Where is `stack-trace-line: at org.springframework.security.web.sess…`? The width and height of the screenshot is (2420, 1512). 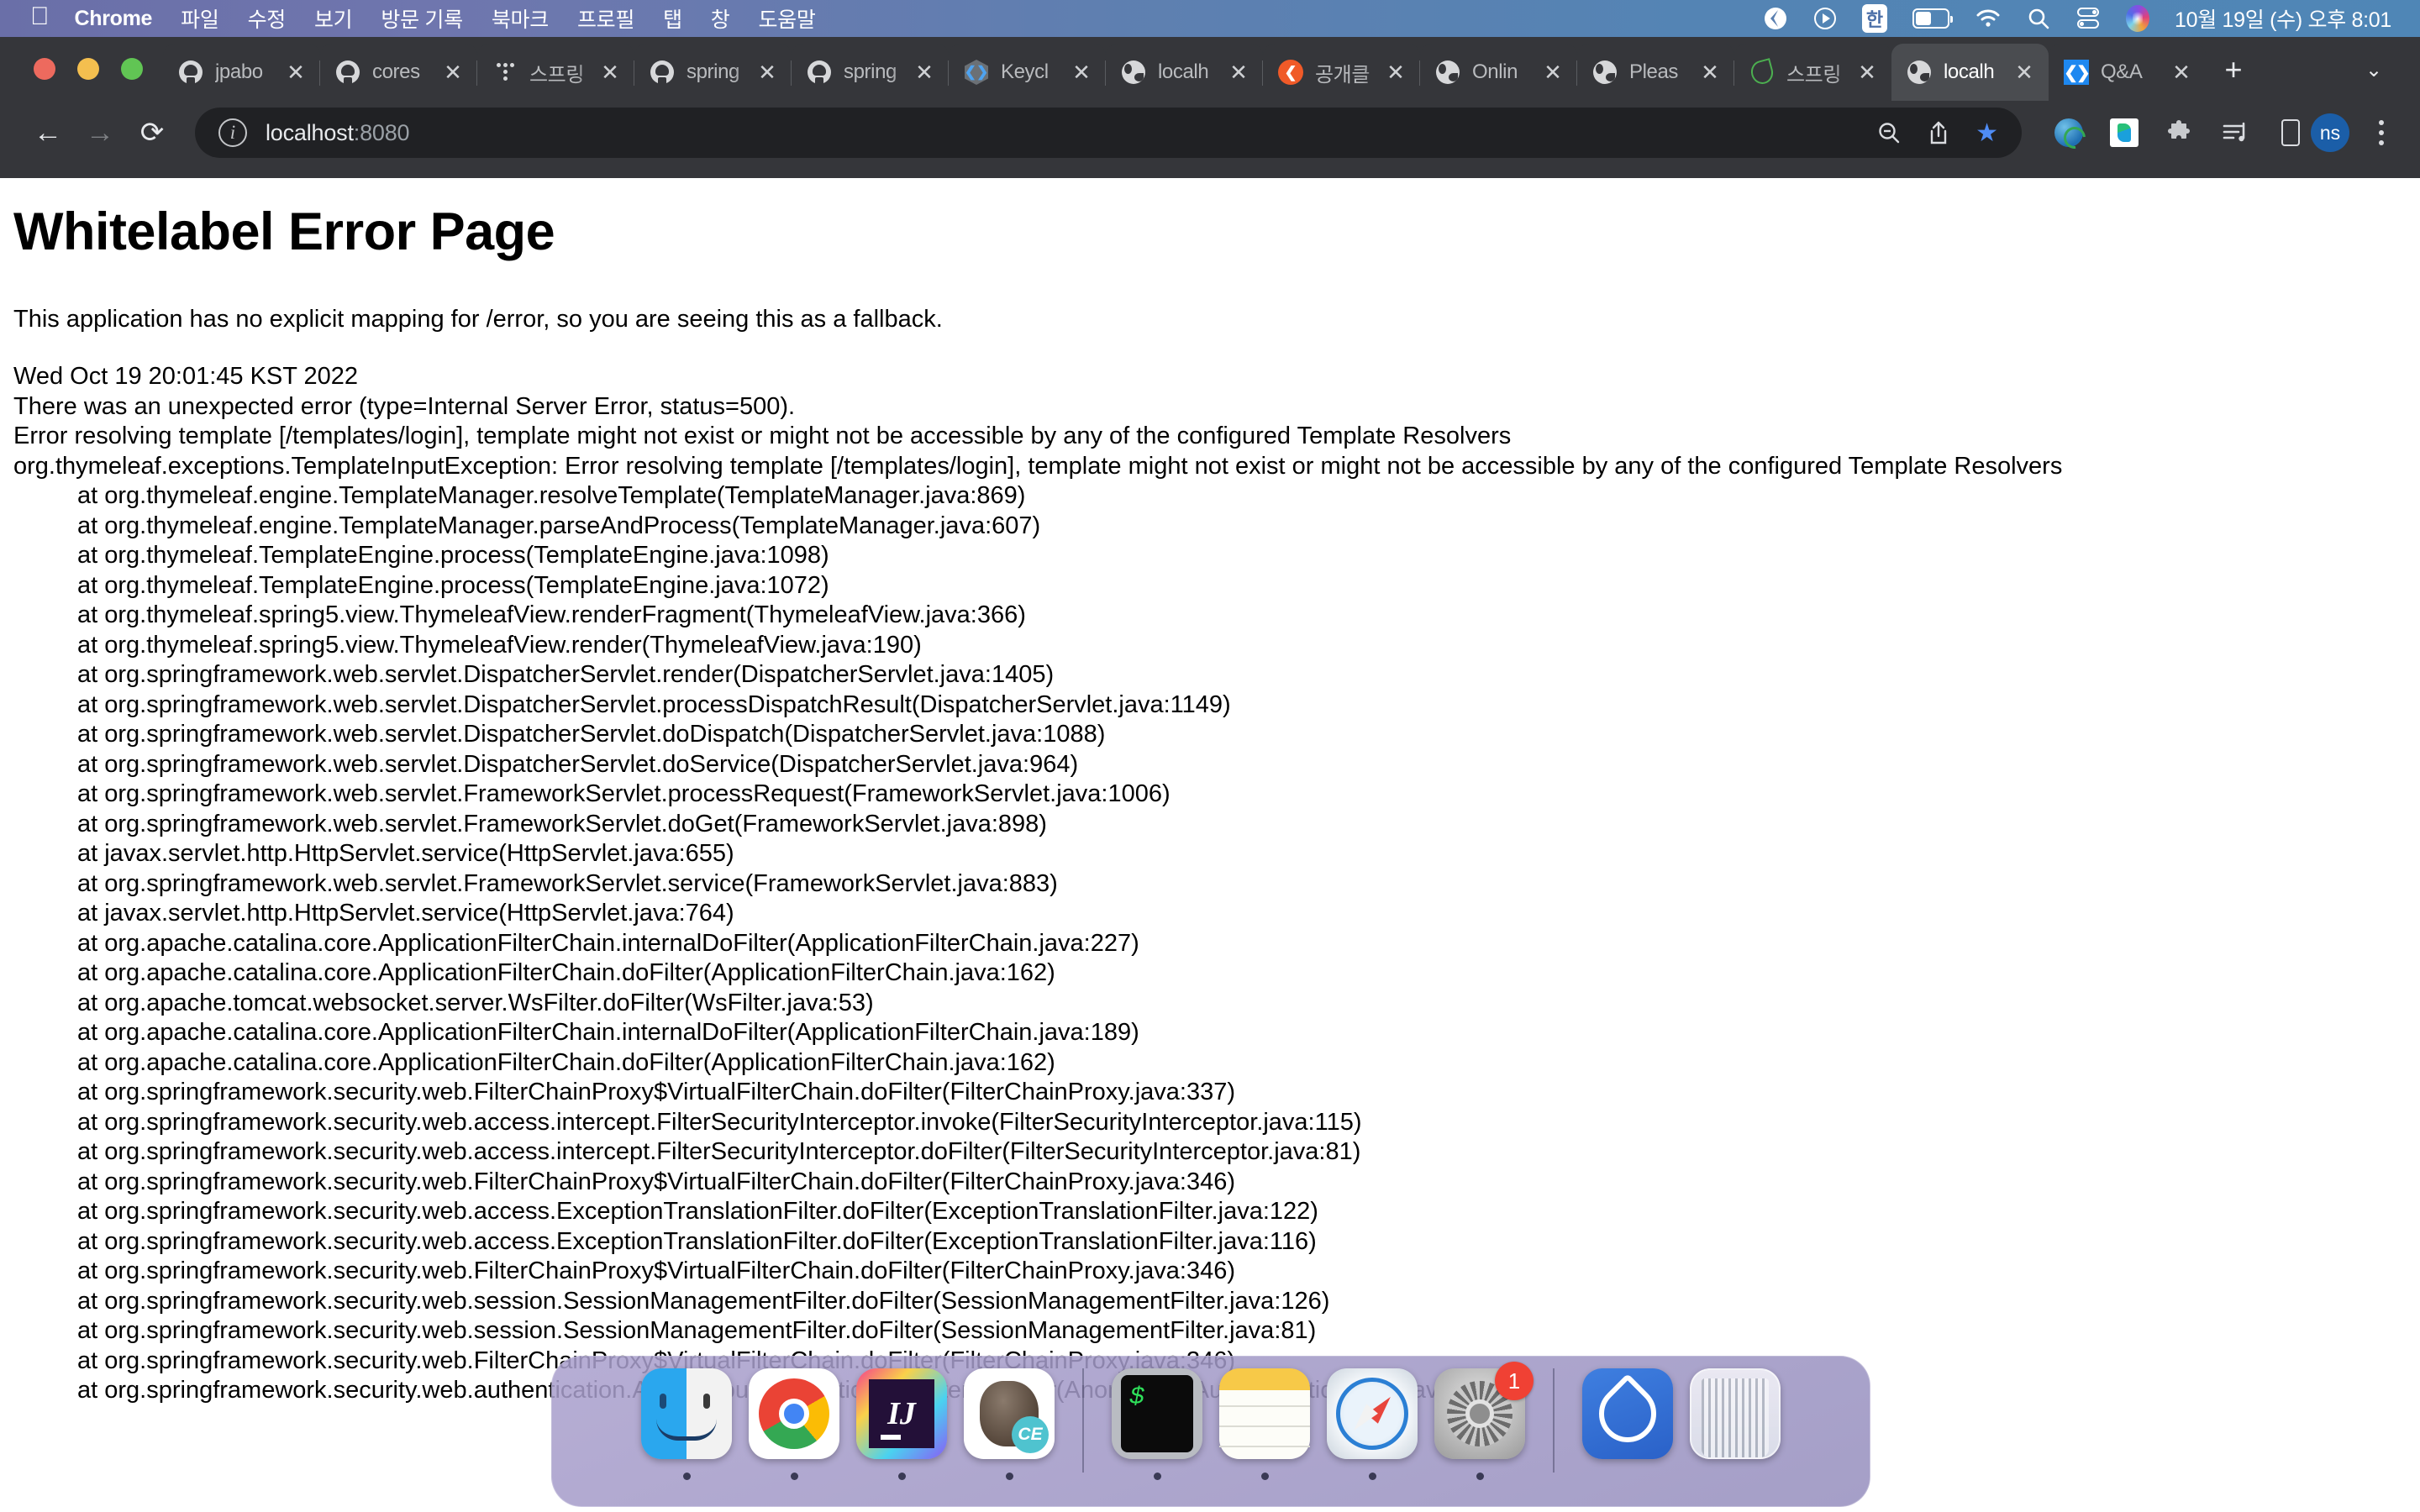
stack-trace-line: at org.springframework.security.web.sess… is located at coordinates (697, 1330).